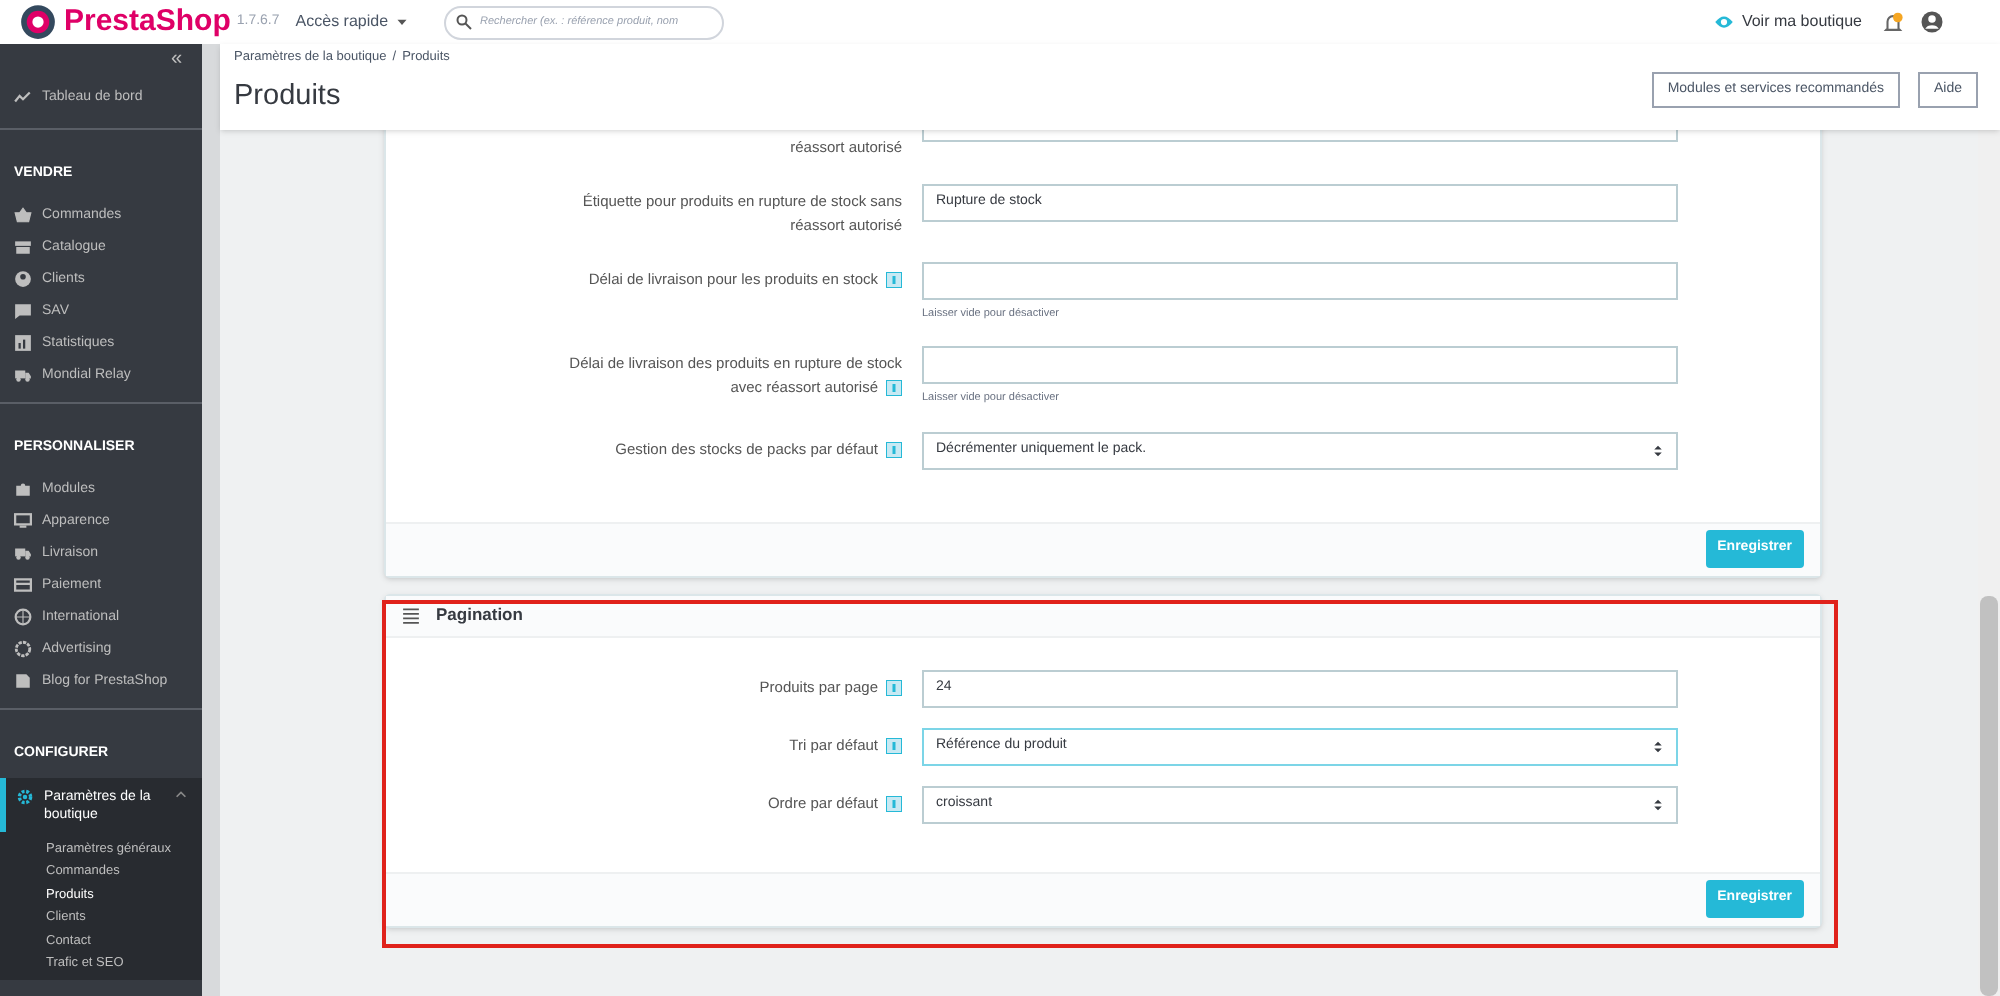  What do you see at coordinates (23, 680) in the screenshot?
I see `document-icon` at bounding box center [23, 680].